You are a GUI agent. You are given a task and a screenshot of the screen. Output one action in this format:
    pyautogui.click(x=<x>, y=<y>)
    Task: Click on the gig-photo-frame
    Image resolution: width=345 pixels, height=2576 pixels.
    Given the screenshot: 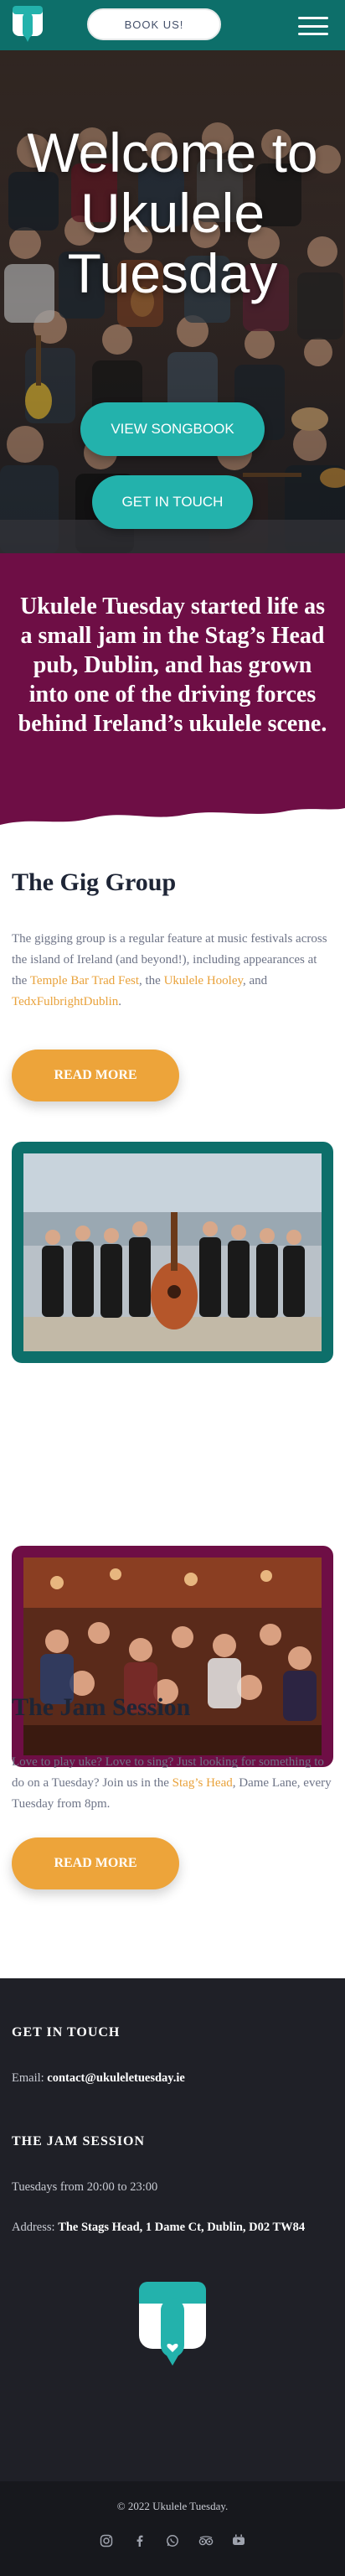 What is the action you would take?
    pyautogui.click(x=172, y=1252)
    